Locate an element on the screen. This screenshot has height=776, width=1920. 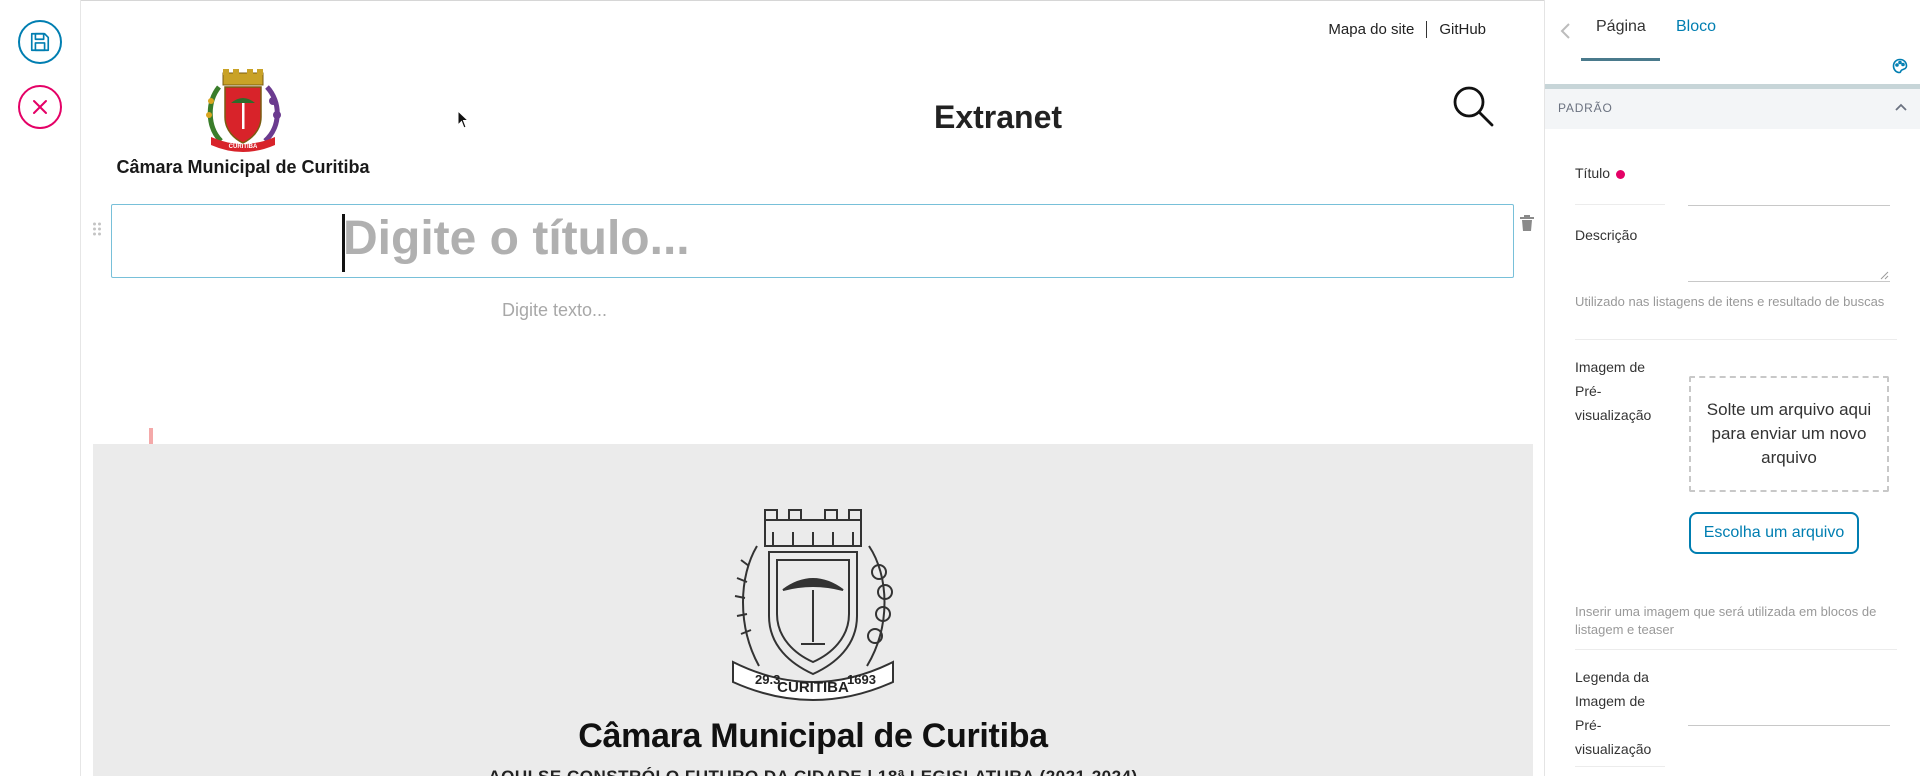
search-button is located at coordinates (1474, 107).